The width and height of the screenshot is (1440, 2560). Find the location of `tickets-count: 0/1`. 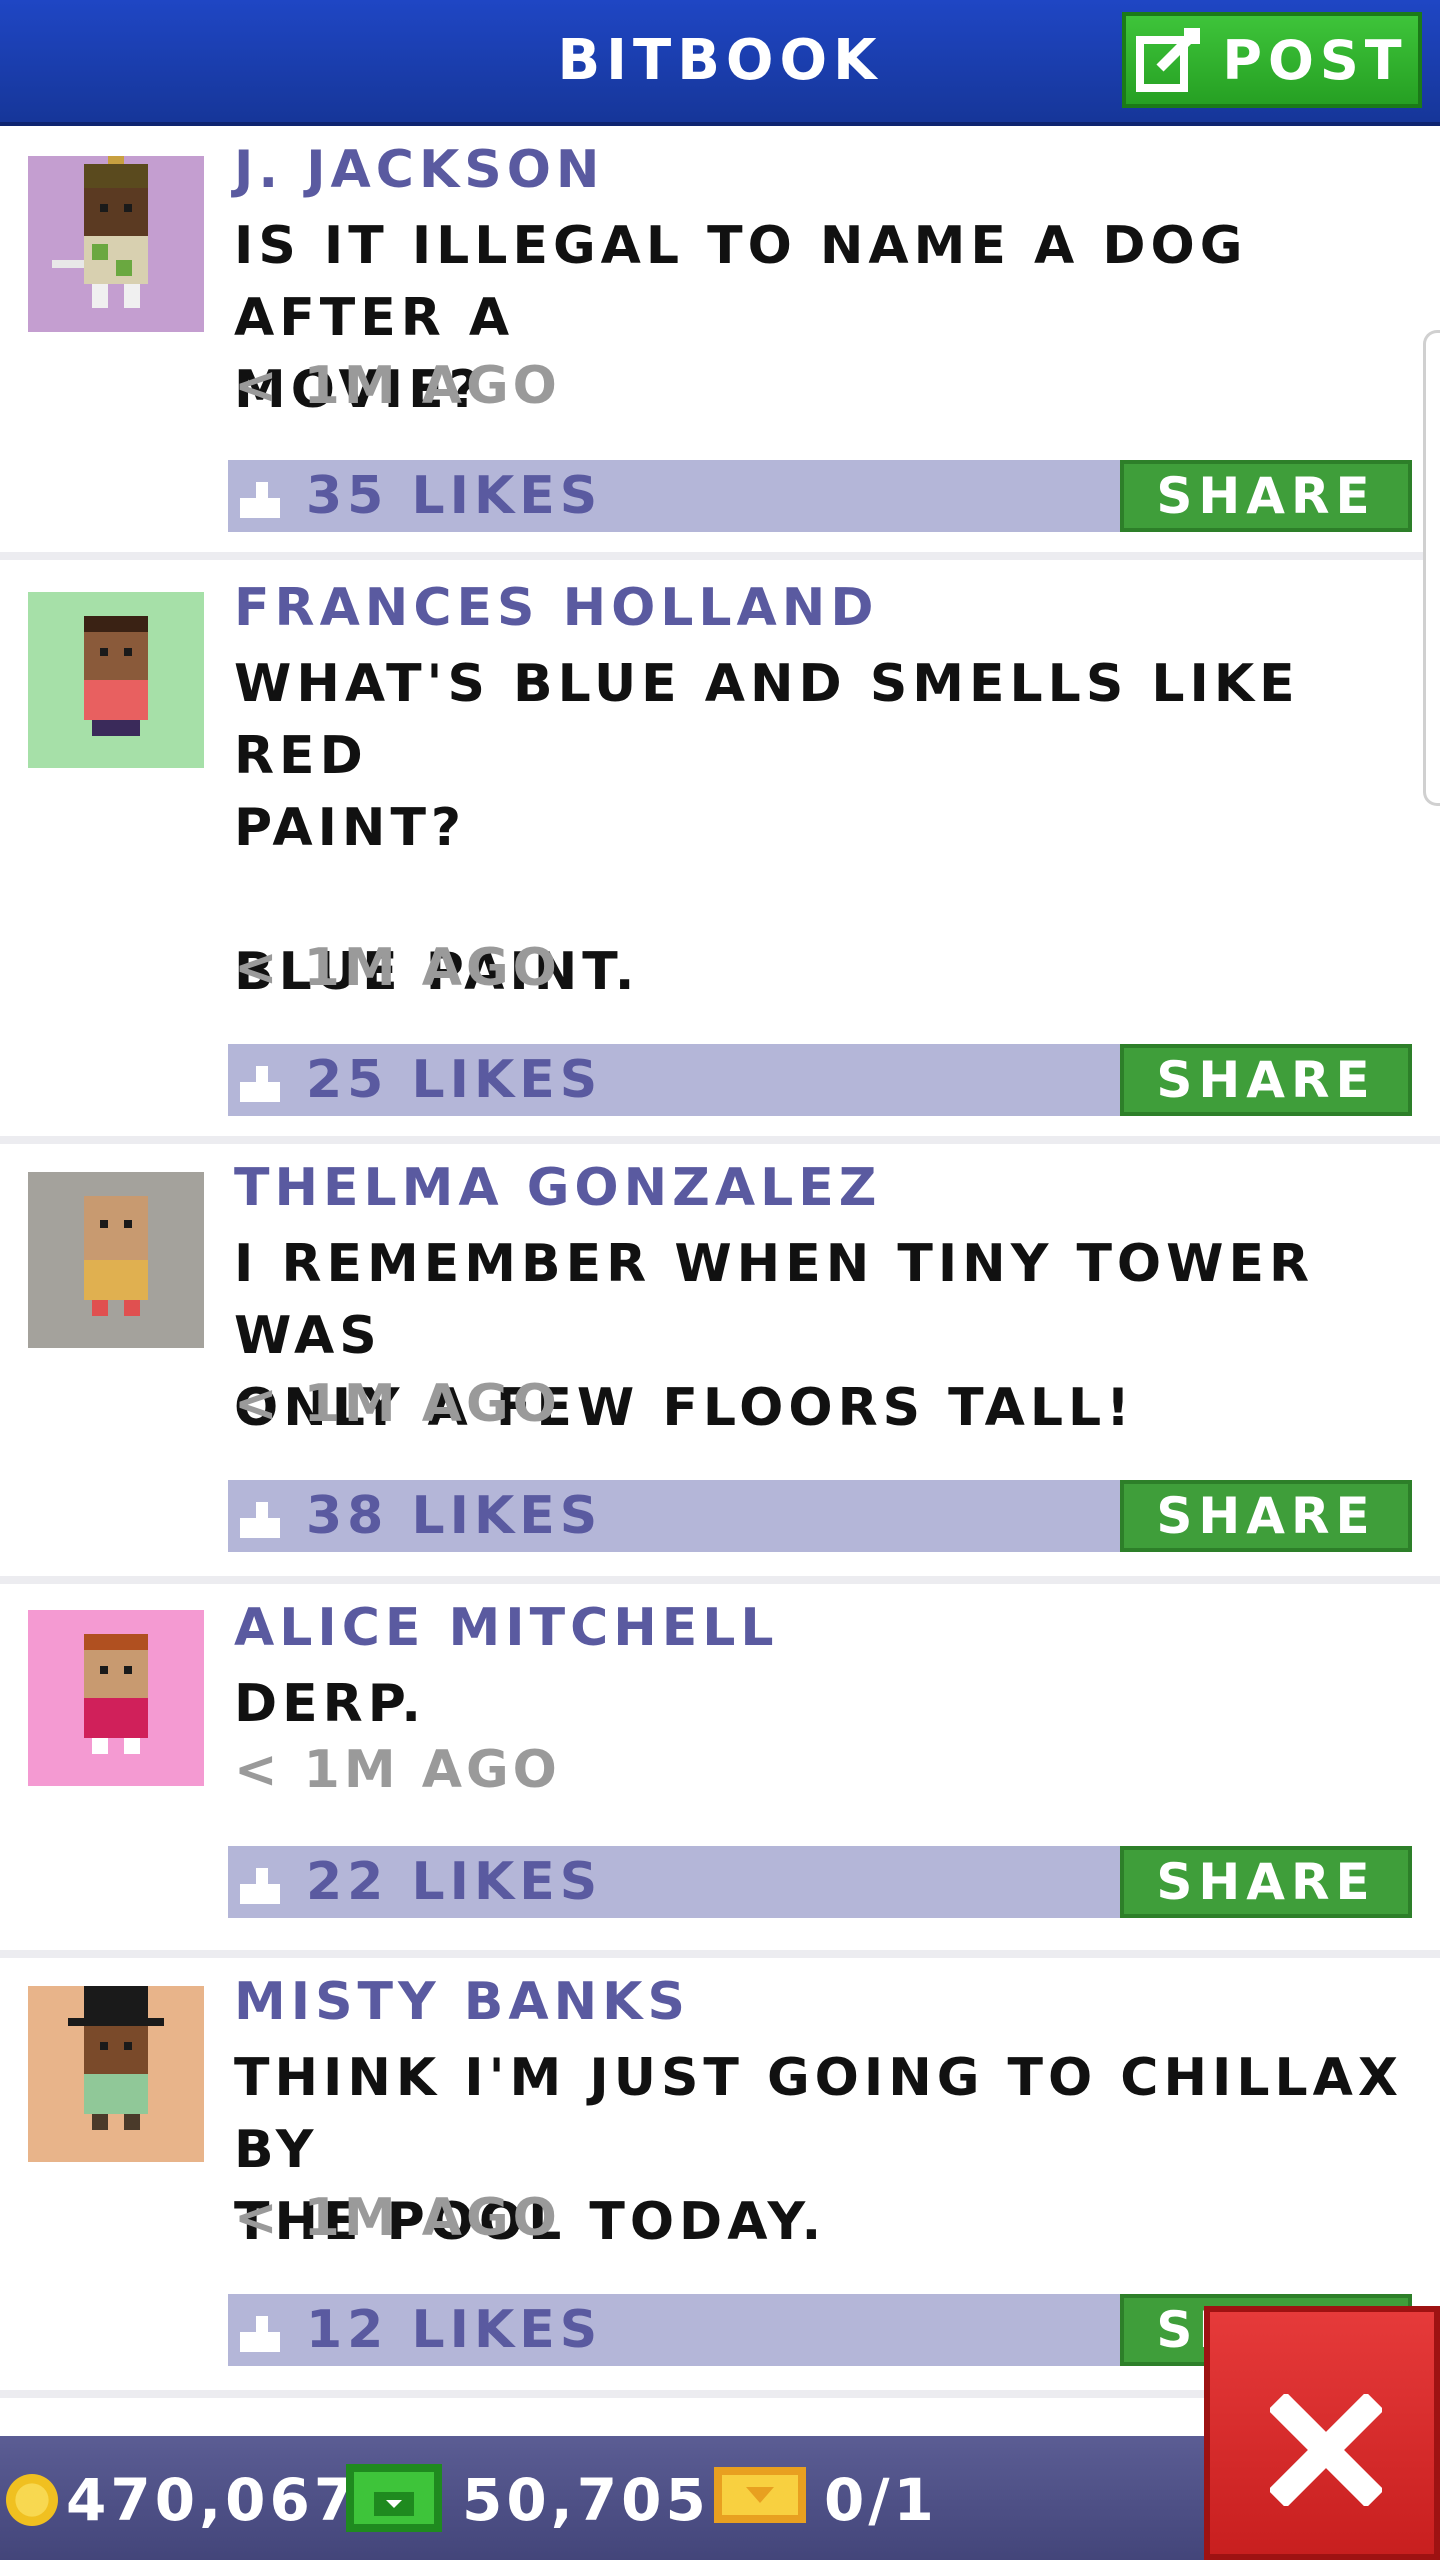

tickets-count: 0/1 is located at coordinates (881, 2500).